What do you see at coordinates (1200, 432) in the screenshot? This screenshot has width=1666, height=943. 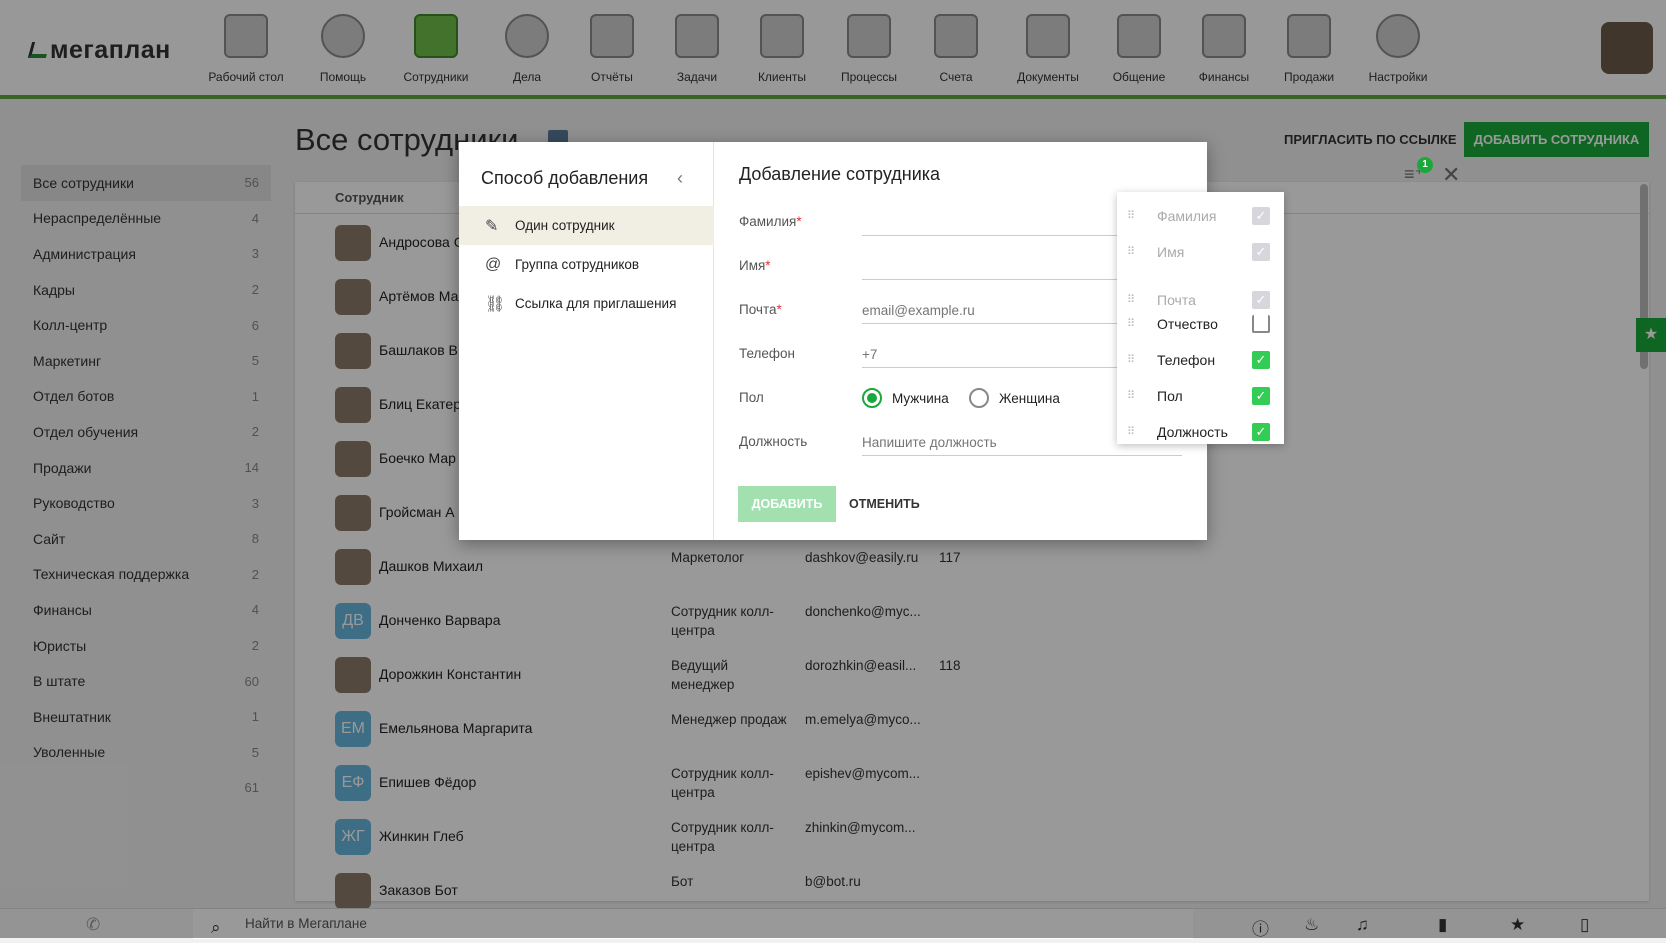 I see `field-option: ⠿ Должность ✓` at bounding box center [1200, 432].